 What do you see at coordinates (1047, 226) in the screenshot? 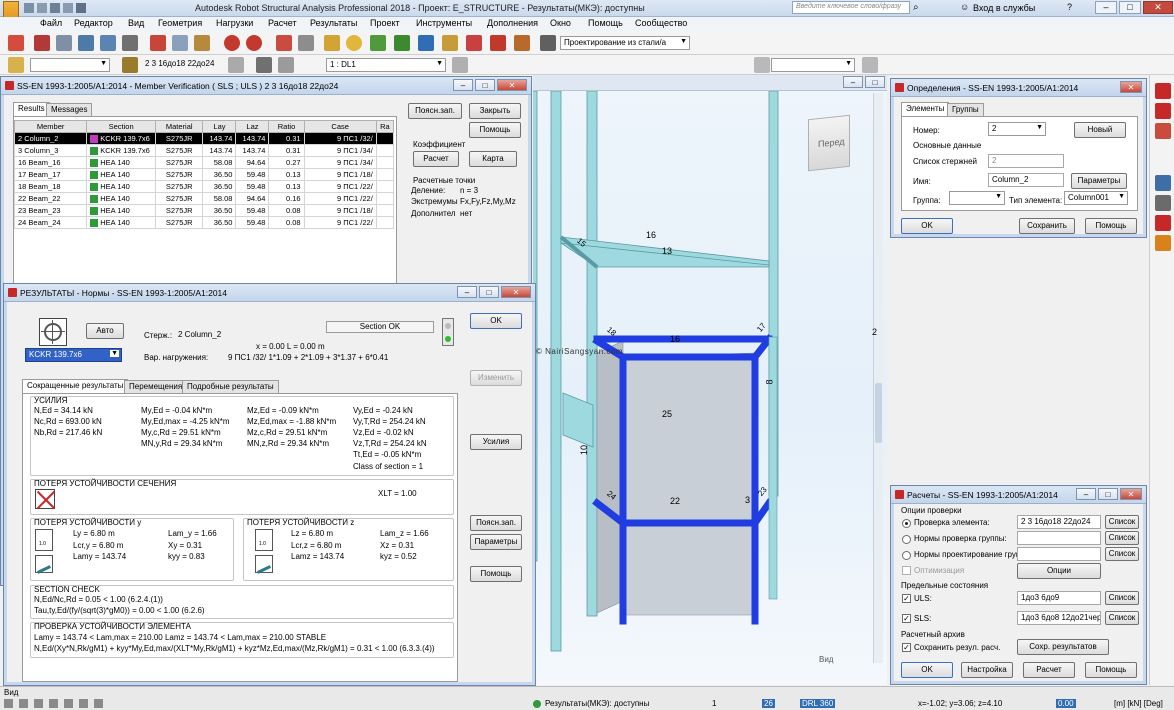
I see `save-button: Сохранить` at bounding box center [1047, 226].